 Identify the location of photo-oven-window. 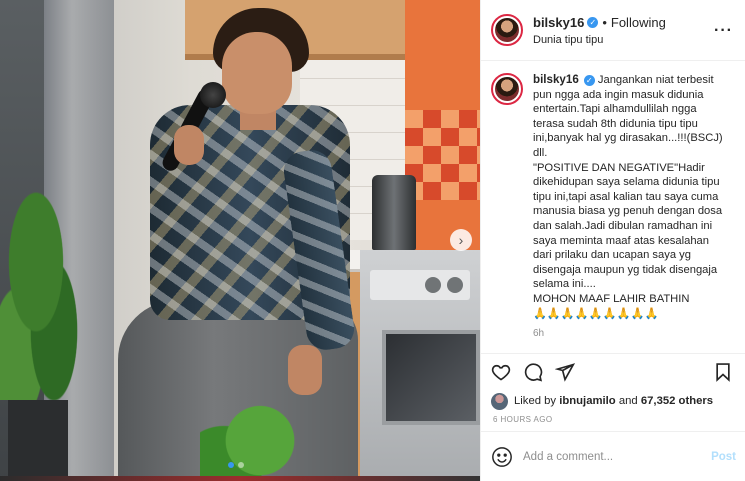
(431, 377).